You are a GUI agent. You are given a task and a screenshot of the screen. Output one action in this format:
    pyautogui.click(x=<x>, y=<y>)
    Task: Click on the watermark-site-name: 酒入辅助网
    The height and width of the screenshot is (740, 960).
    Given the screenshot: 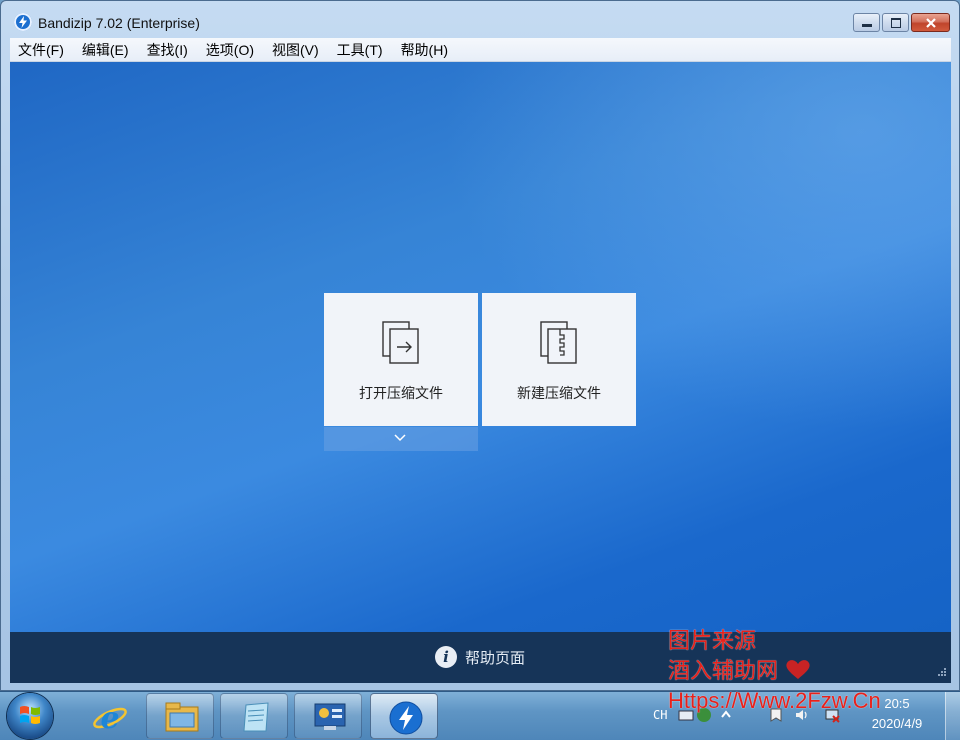 What is the action you would take?
    pyautogui.click(x=723, y=670)
    